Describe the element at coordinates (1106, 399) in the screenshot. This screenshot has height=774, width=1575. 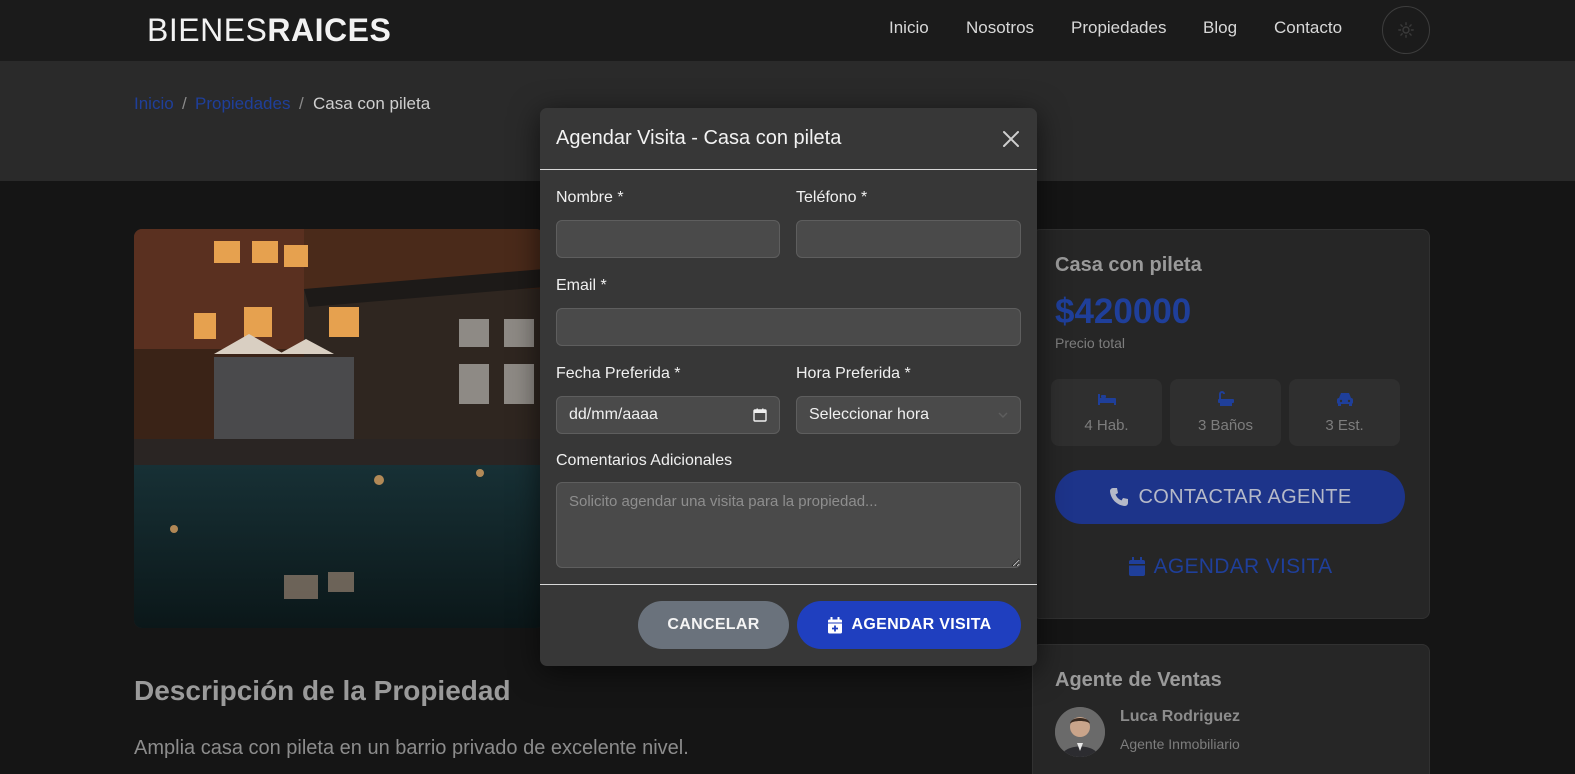
I see `bed-icon` at that location.